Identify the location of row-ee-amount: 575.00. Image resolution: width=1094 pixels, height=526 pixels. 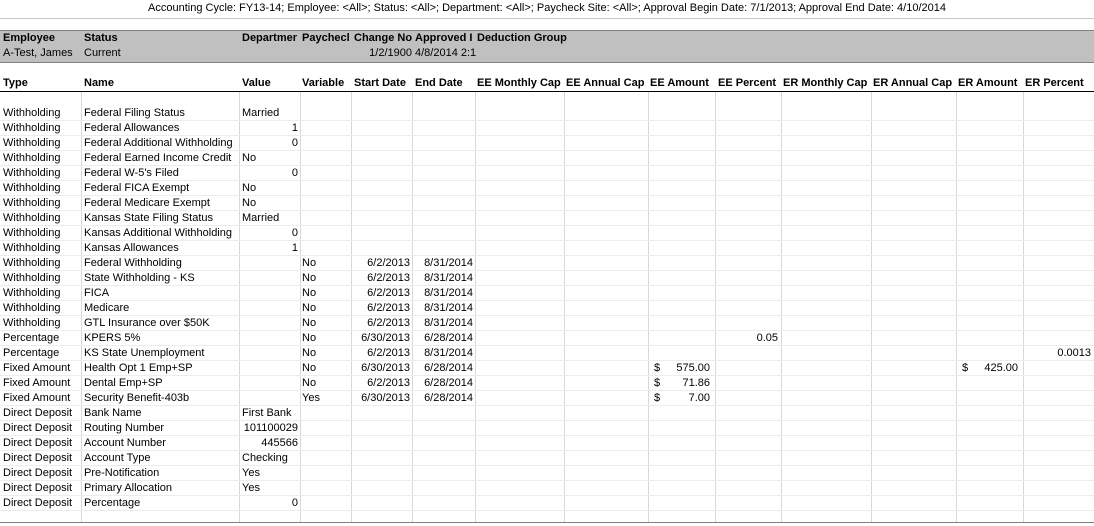
(693, 368).